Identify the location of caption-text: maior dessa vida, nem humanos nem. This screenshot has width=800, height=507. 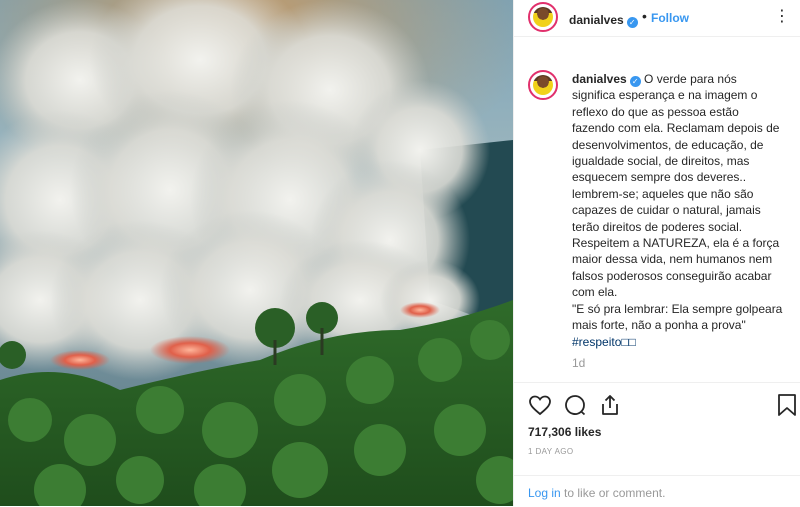
(672, 259).